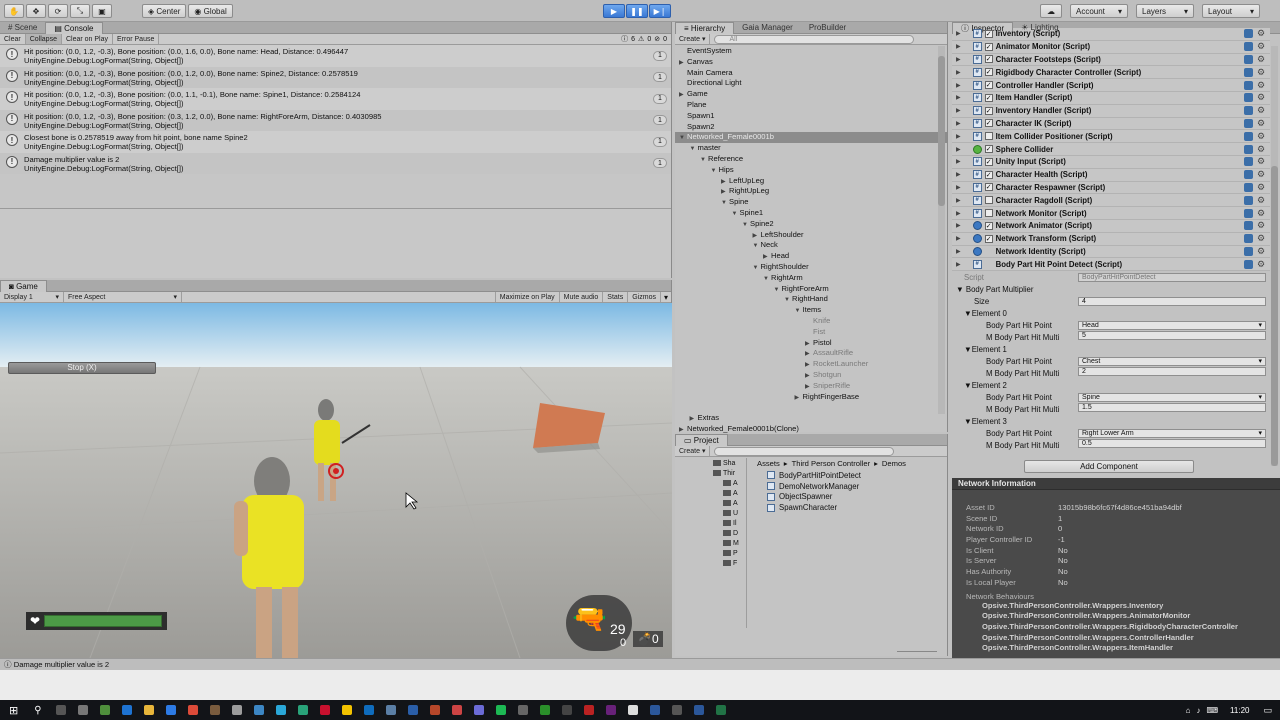 This screenshot has height=720, width=1280. What do you see at coordinates (37, 710) in the screenshot?
I see `search-icon: ⚲` at bounding box center [37, 710].